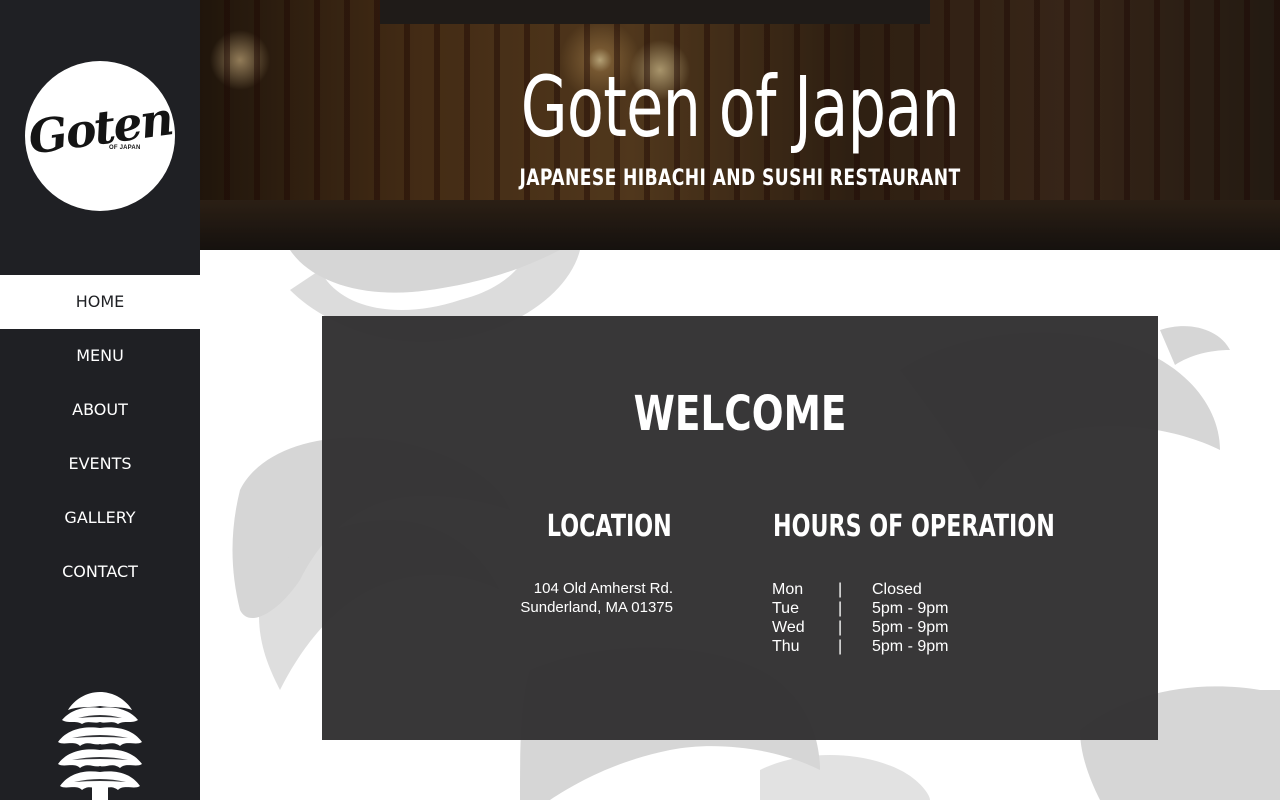 This screenshot has width=1280, height=800. I want to click on welcome-heading: WELCOME, so click(740, 414).